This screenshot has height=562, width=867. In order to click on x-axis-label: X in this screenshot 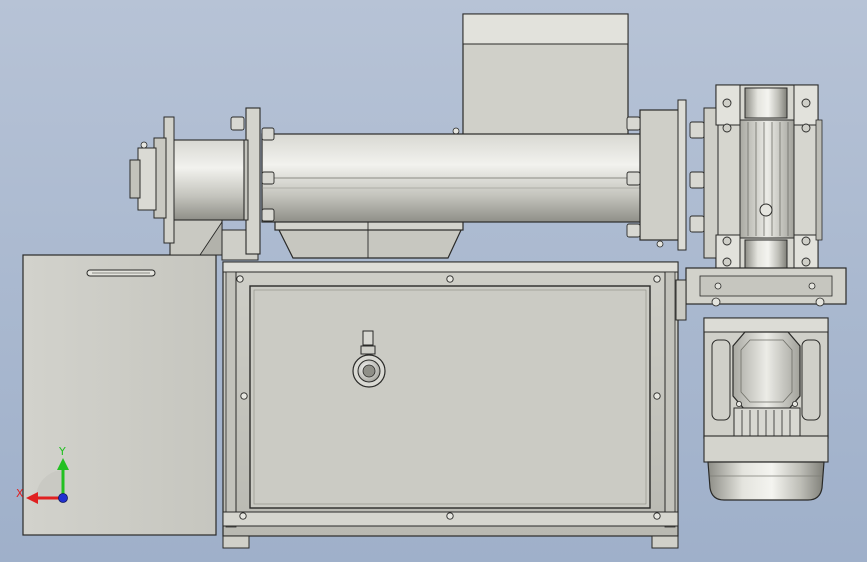, I will do `click(20, 493)`.